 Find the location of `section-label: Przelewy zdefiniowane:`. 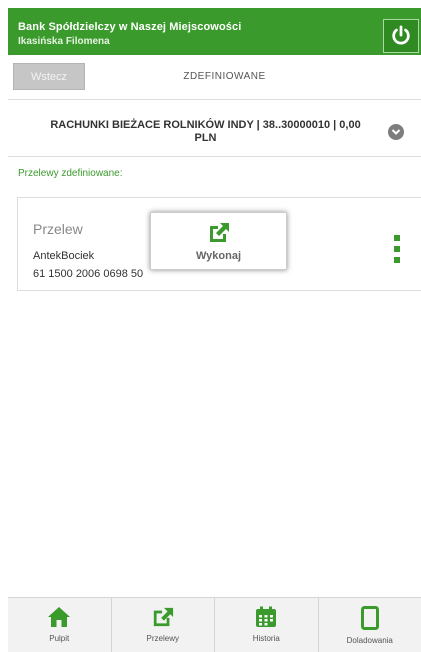

section-label: Przelewy zdefiniowane: is located at coordinates (70, 173).